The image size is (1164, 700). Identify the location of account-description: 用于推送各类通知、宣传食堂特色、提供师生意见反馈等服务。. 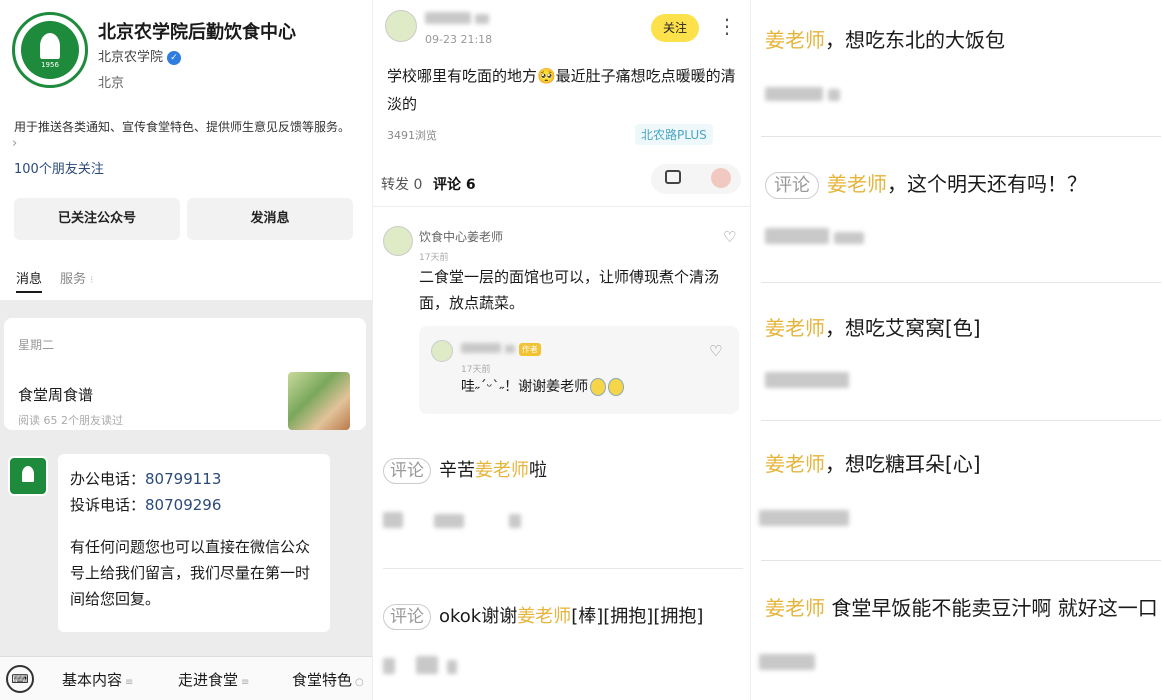
(182, 127).